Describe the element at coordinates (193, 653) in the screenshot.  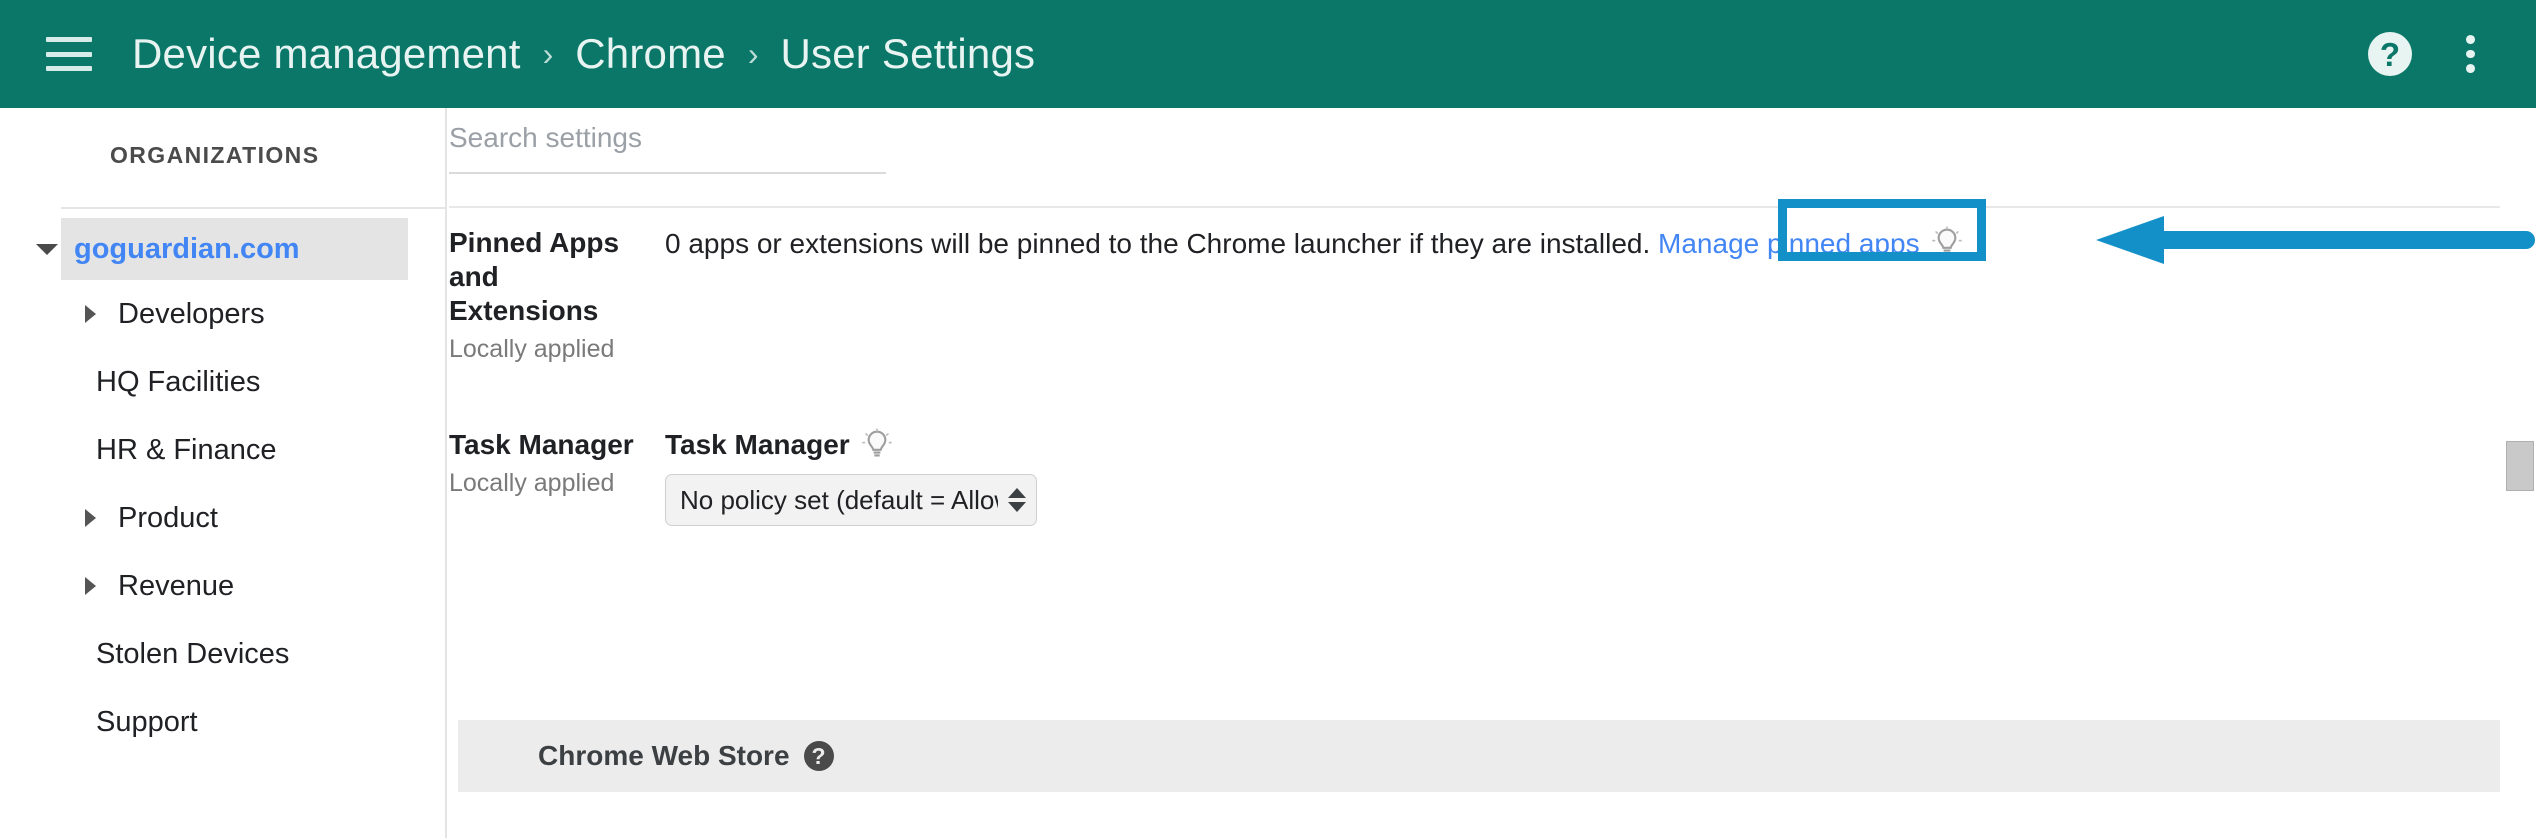
I see `sidebar-item-label: Stolen Devices` at that location.